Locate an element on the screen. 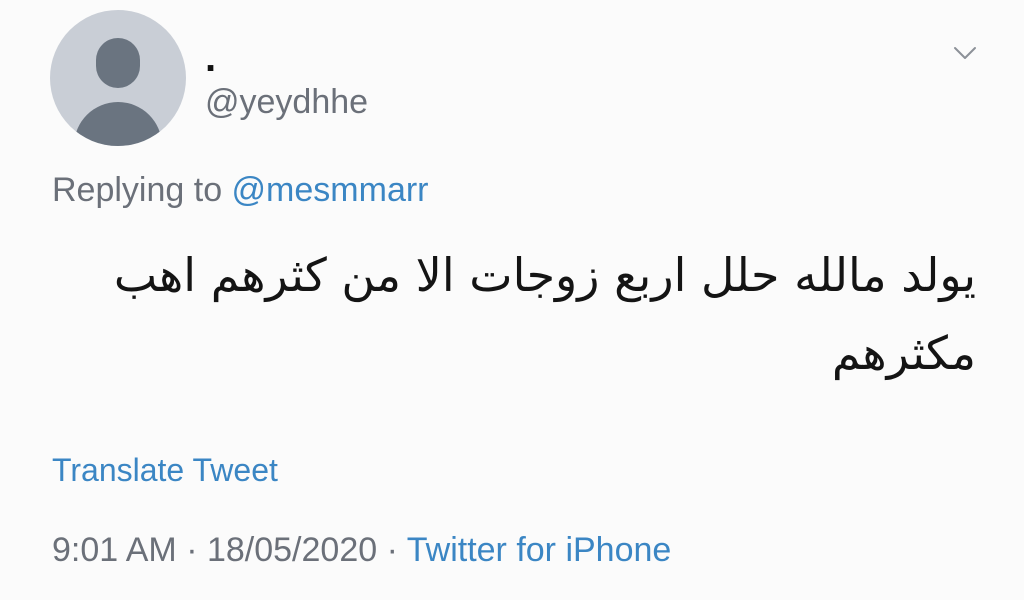 This screenshot has width=1024, height=600. avatar is located at coordinates (118, 78).